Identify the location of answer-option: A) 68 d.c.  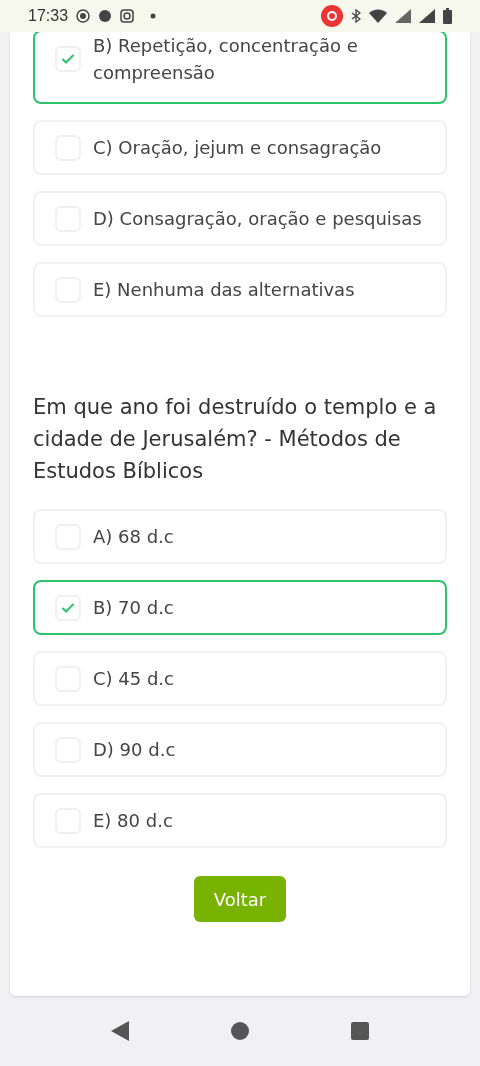
(240, 536).